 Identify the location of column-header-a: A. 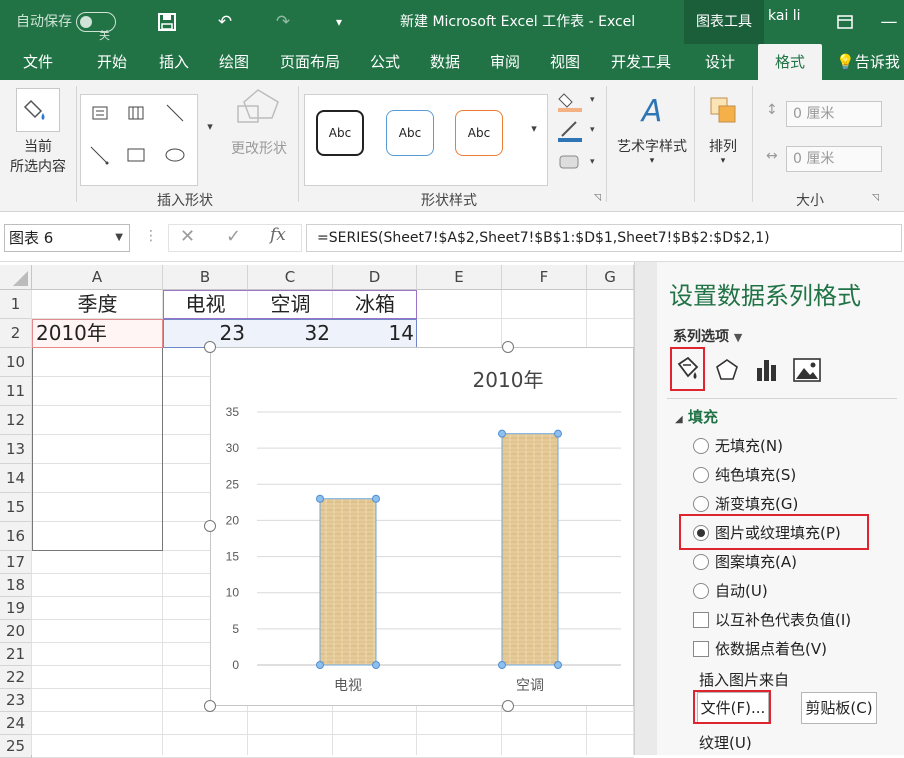
(97, 277).